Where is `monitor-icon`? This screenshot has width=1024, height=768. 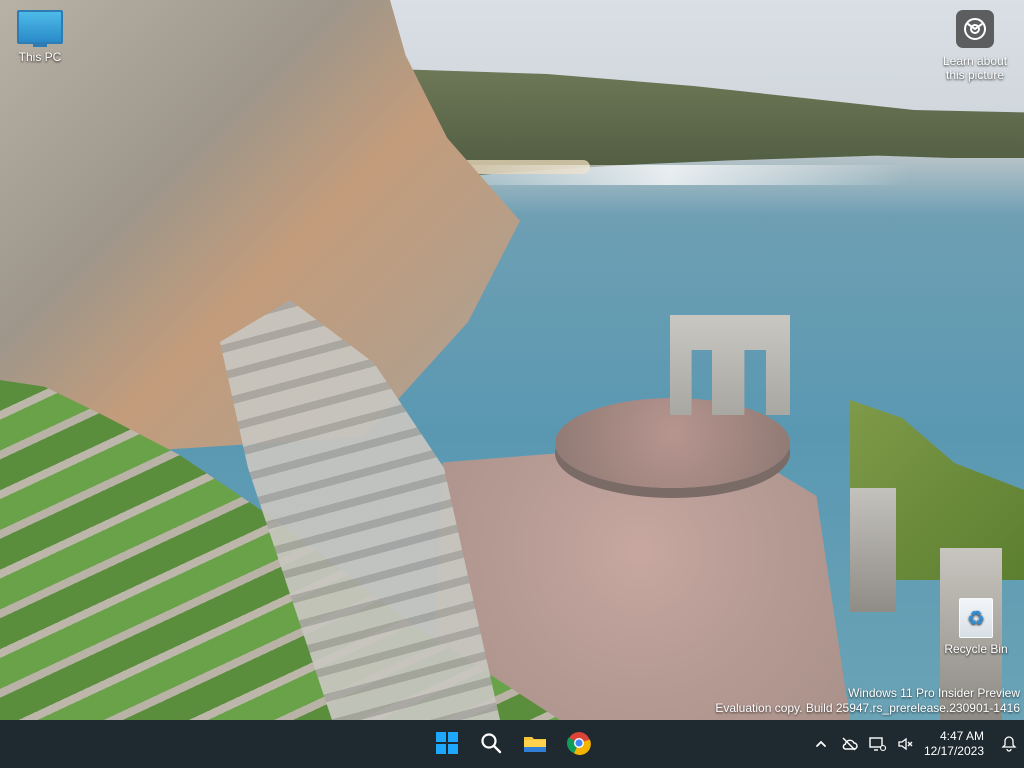
monitor-icon is located at coordinates (40, 28).